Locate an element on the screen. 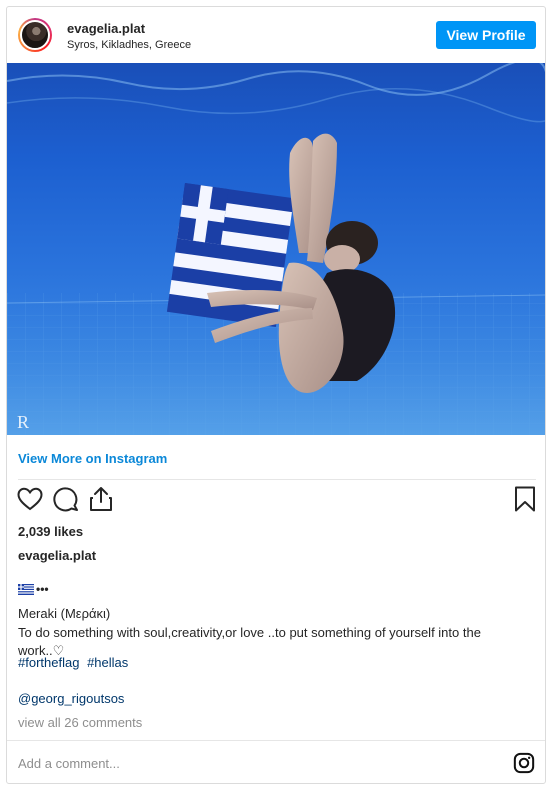  avatar-image is located at coordinates (35, 35).